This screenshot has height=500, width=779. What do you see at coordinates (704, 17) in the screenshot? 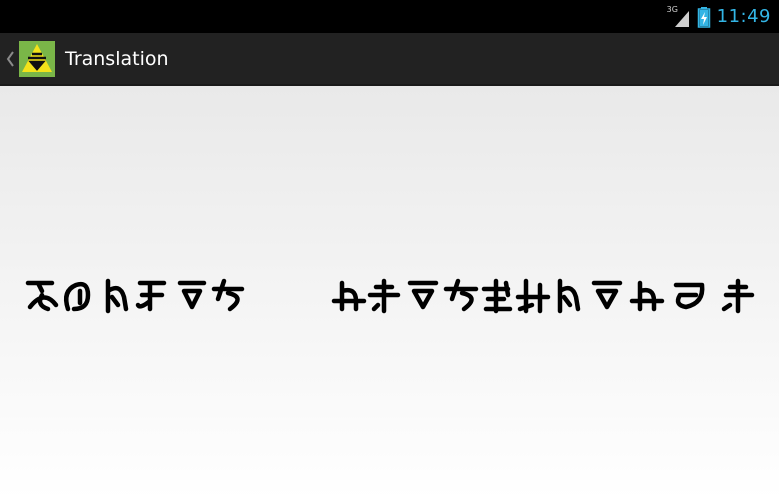
I see `battery-charging-icon` at bounding box center [704, 17].